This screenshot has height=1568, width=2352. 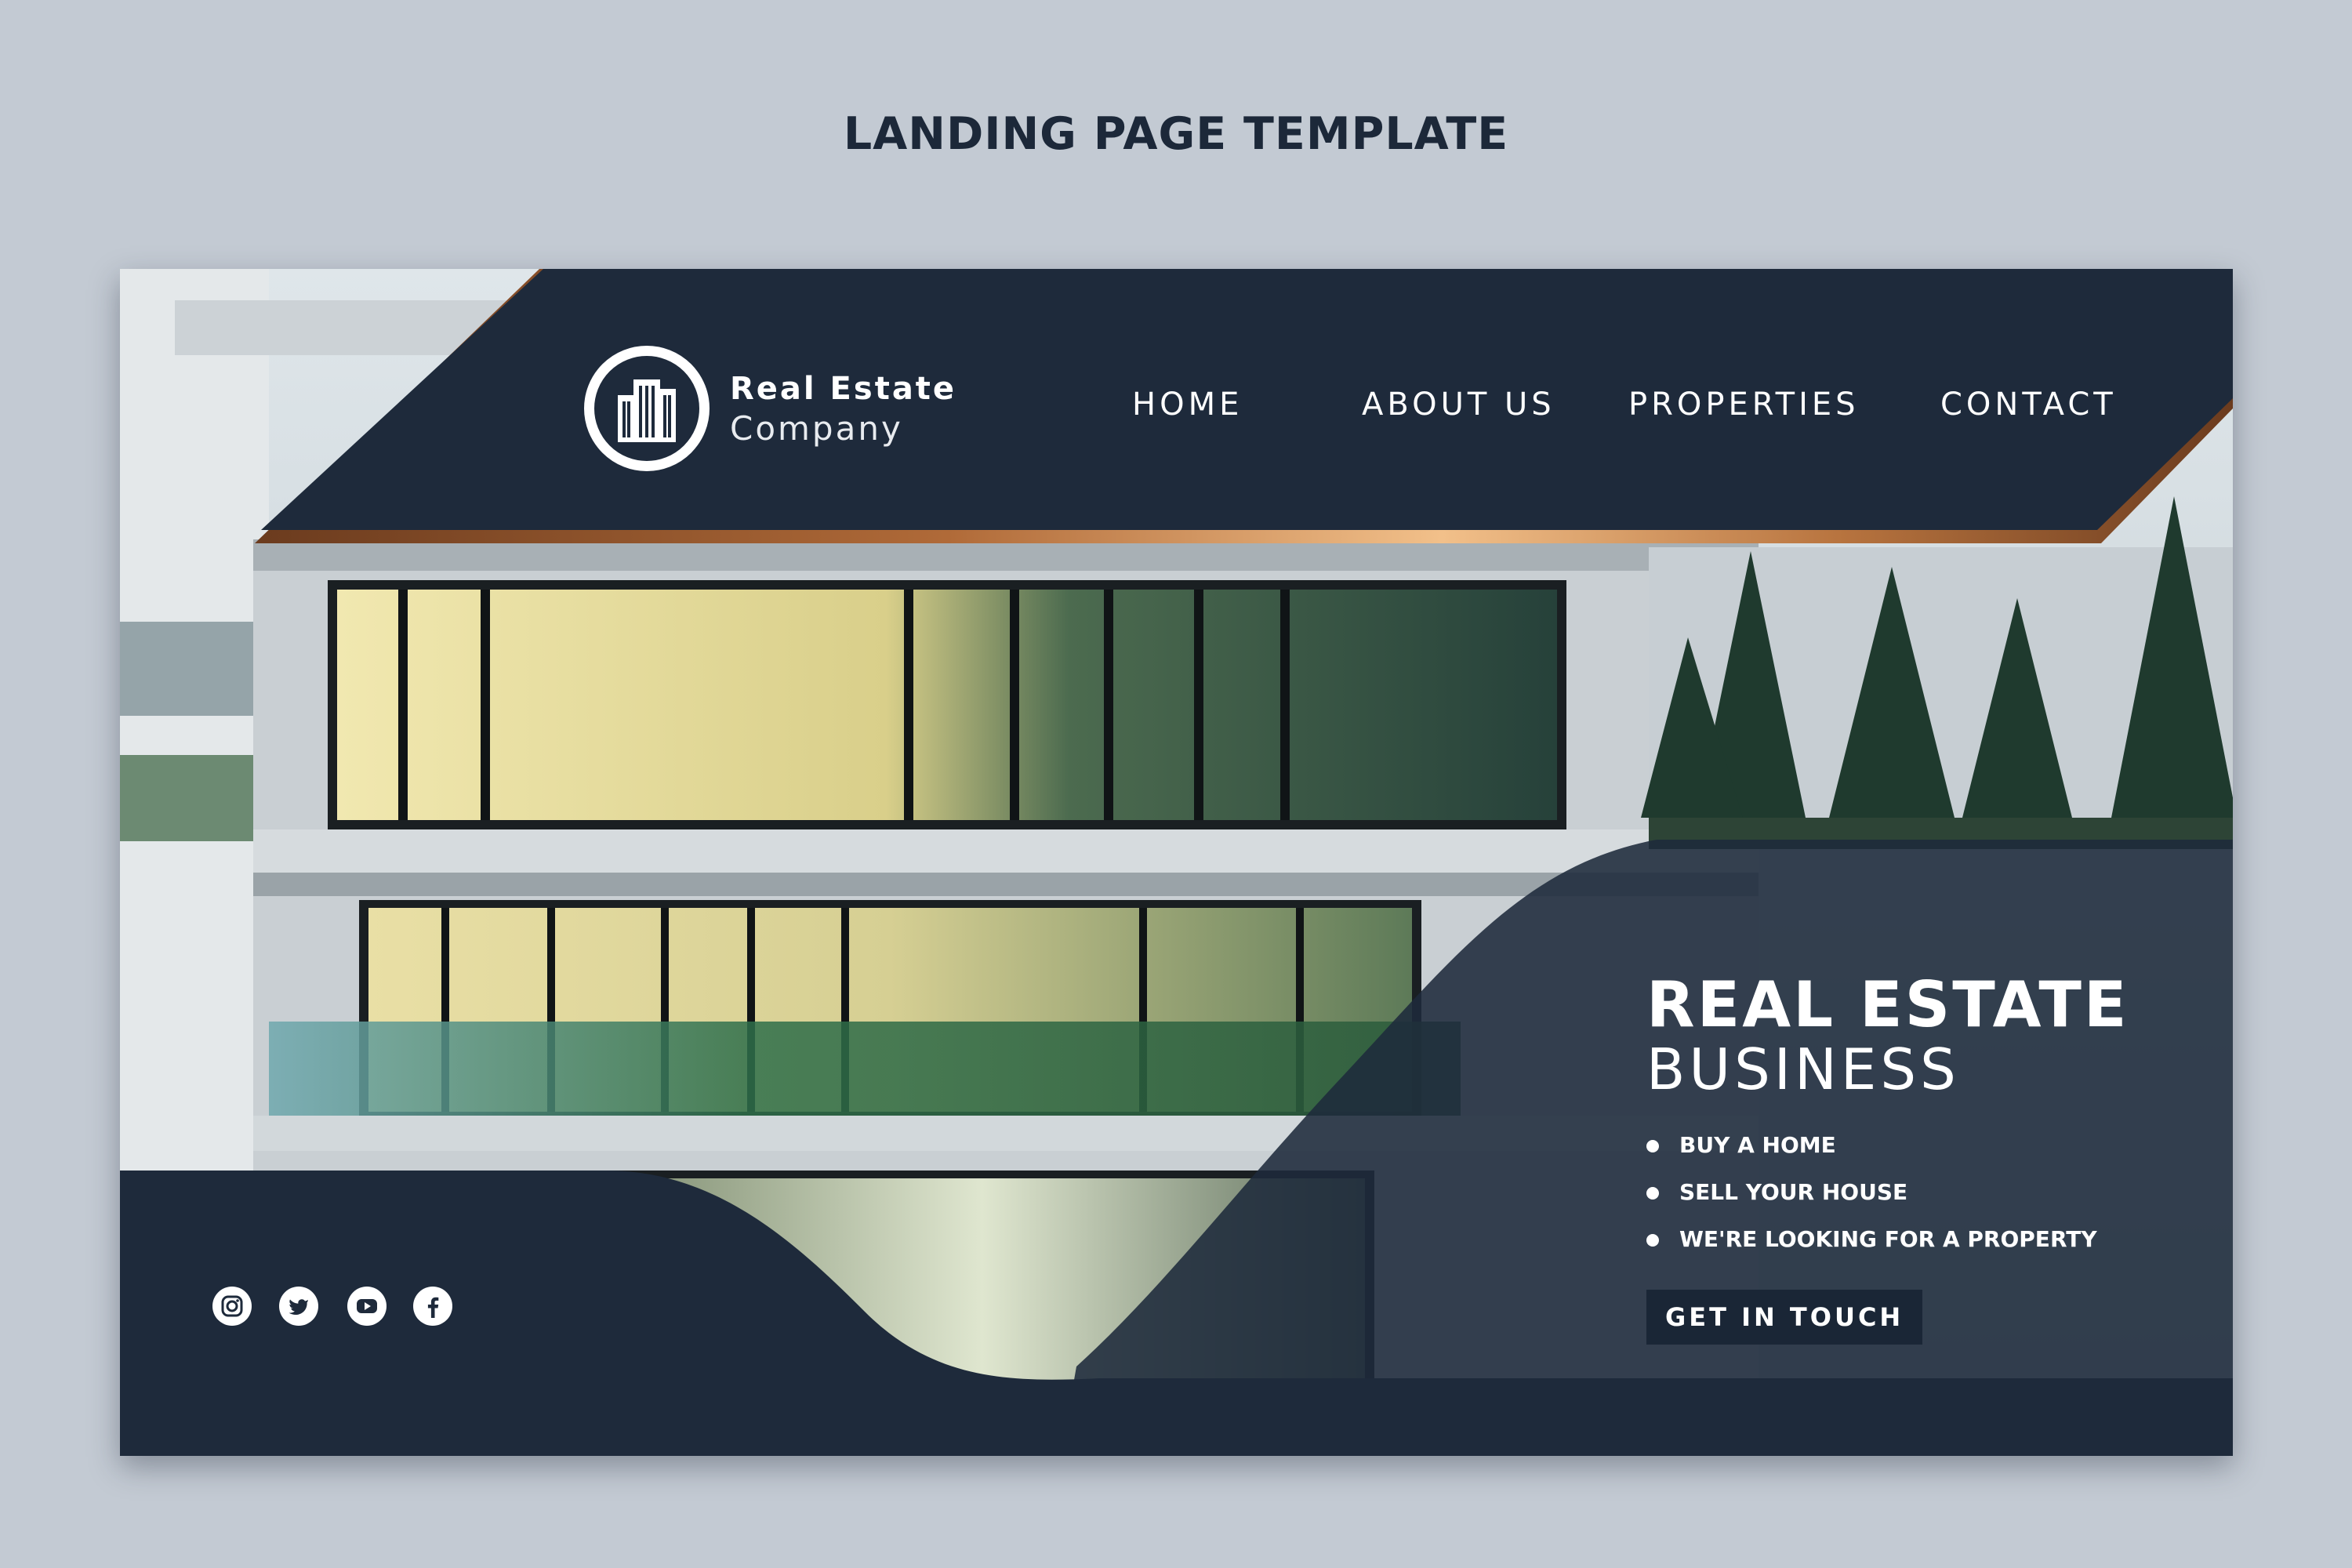 I want to click on youtube-icon, so click(x=367, y=1306).